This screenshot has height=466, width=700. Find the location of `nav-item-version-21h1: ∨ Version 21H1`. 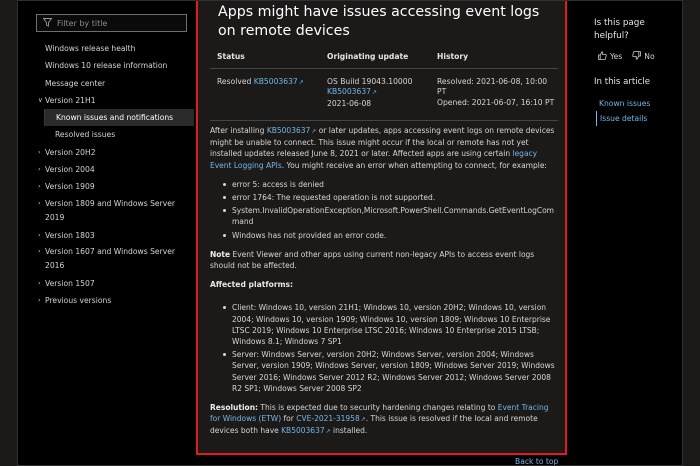

nav-item-version-21h1: ∨ Version 21H1 is located at coordinates (115, 100).